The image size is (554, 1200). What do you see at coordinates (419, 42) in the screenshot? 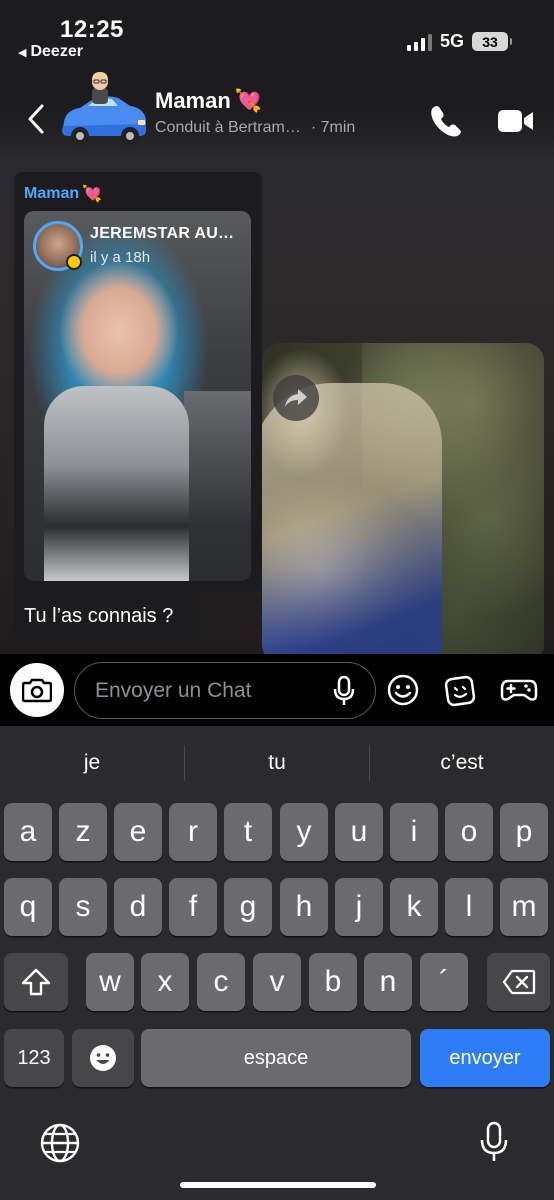
I see `cellular-signal-icon` at bounding box center [419, 42].